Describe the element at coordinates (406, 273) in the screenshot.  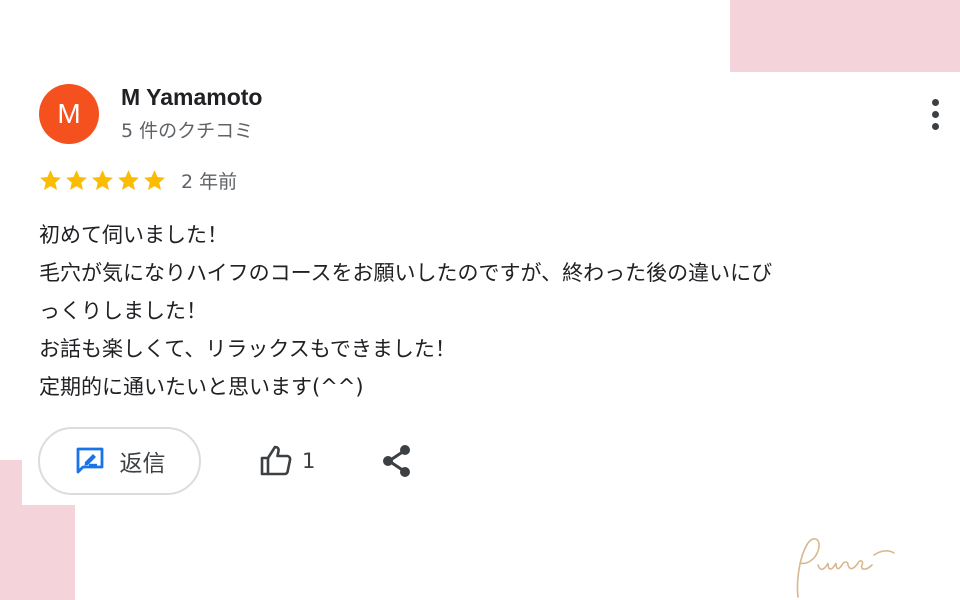
I see `review-text-line: 毛穴が気になりハイフのコースをお願いしたのですが、終わった後の違いにび` at that location.